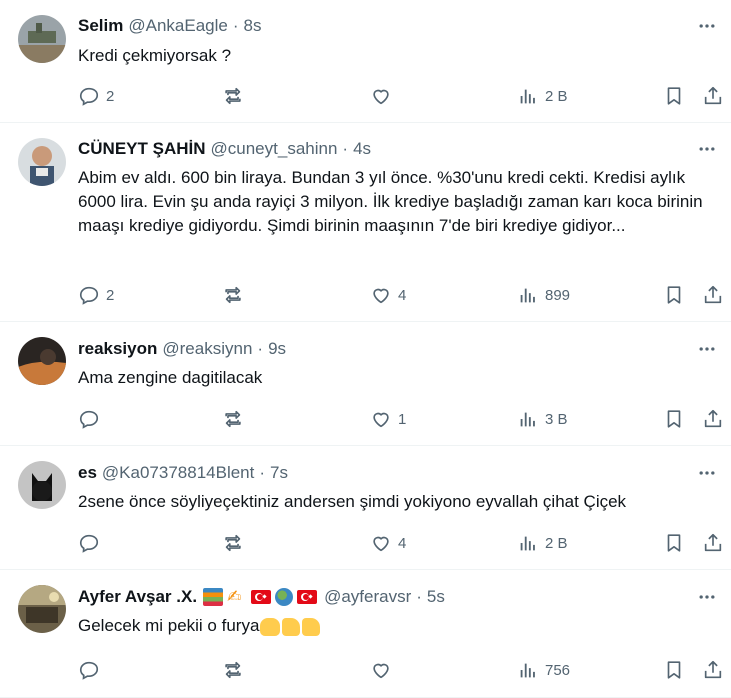 Image resolution: width=731 pixels, height=698 pixels. I want to click on action-bar: 1 3 B, so click(365, 419).